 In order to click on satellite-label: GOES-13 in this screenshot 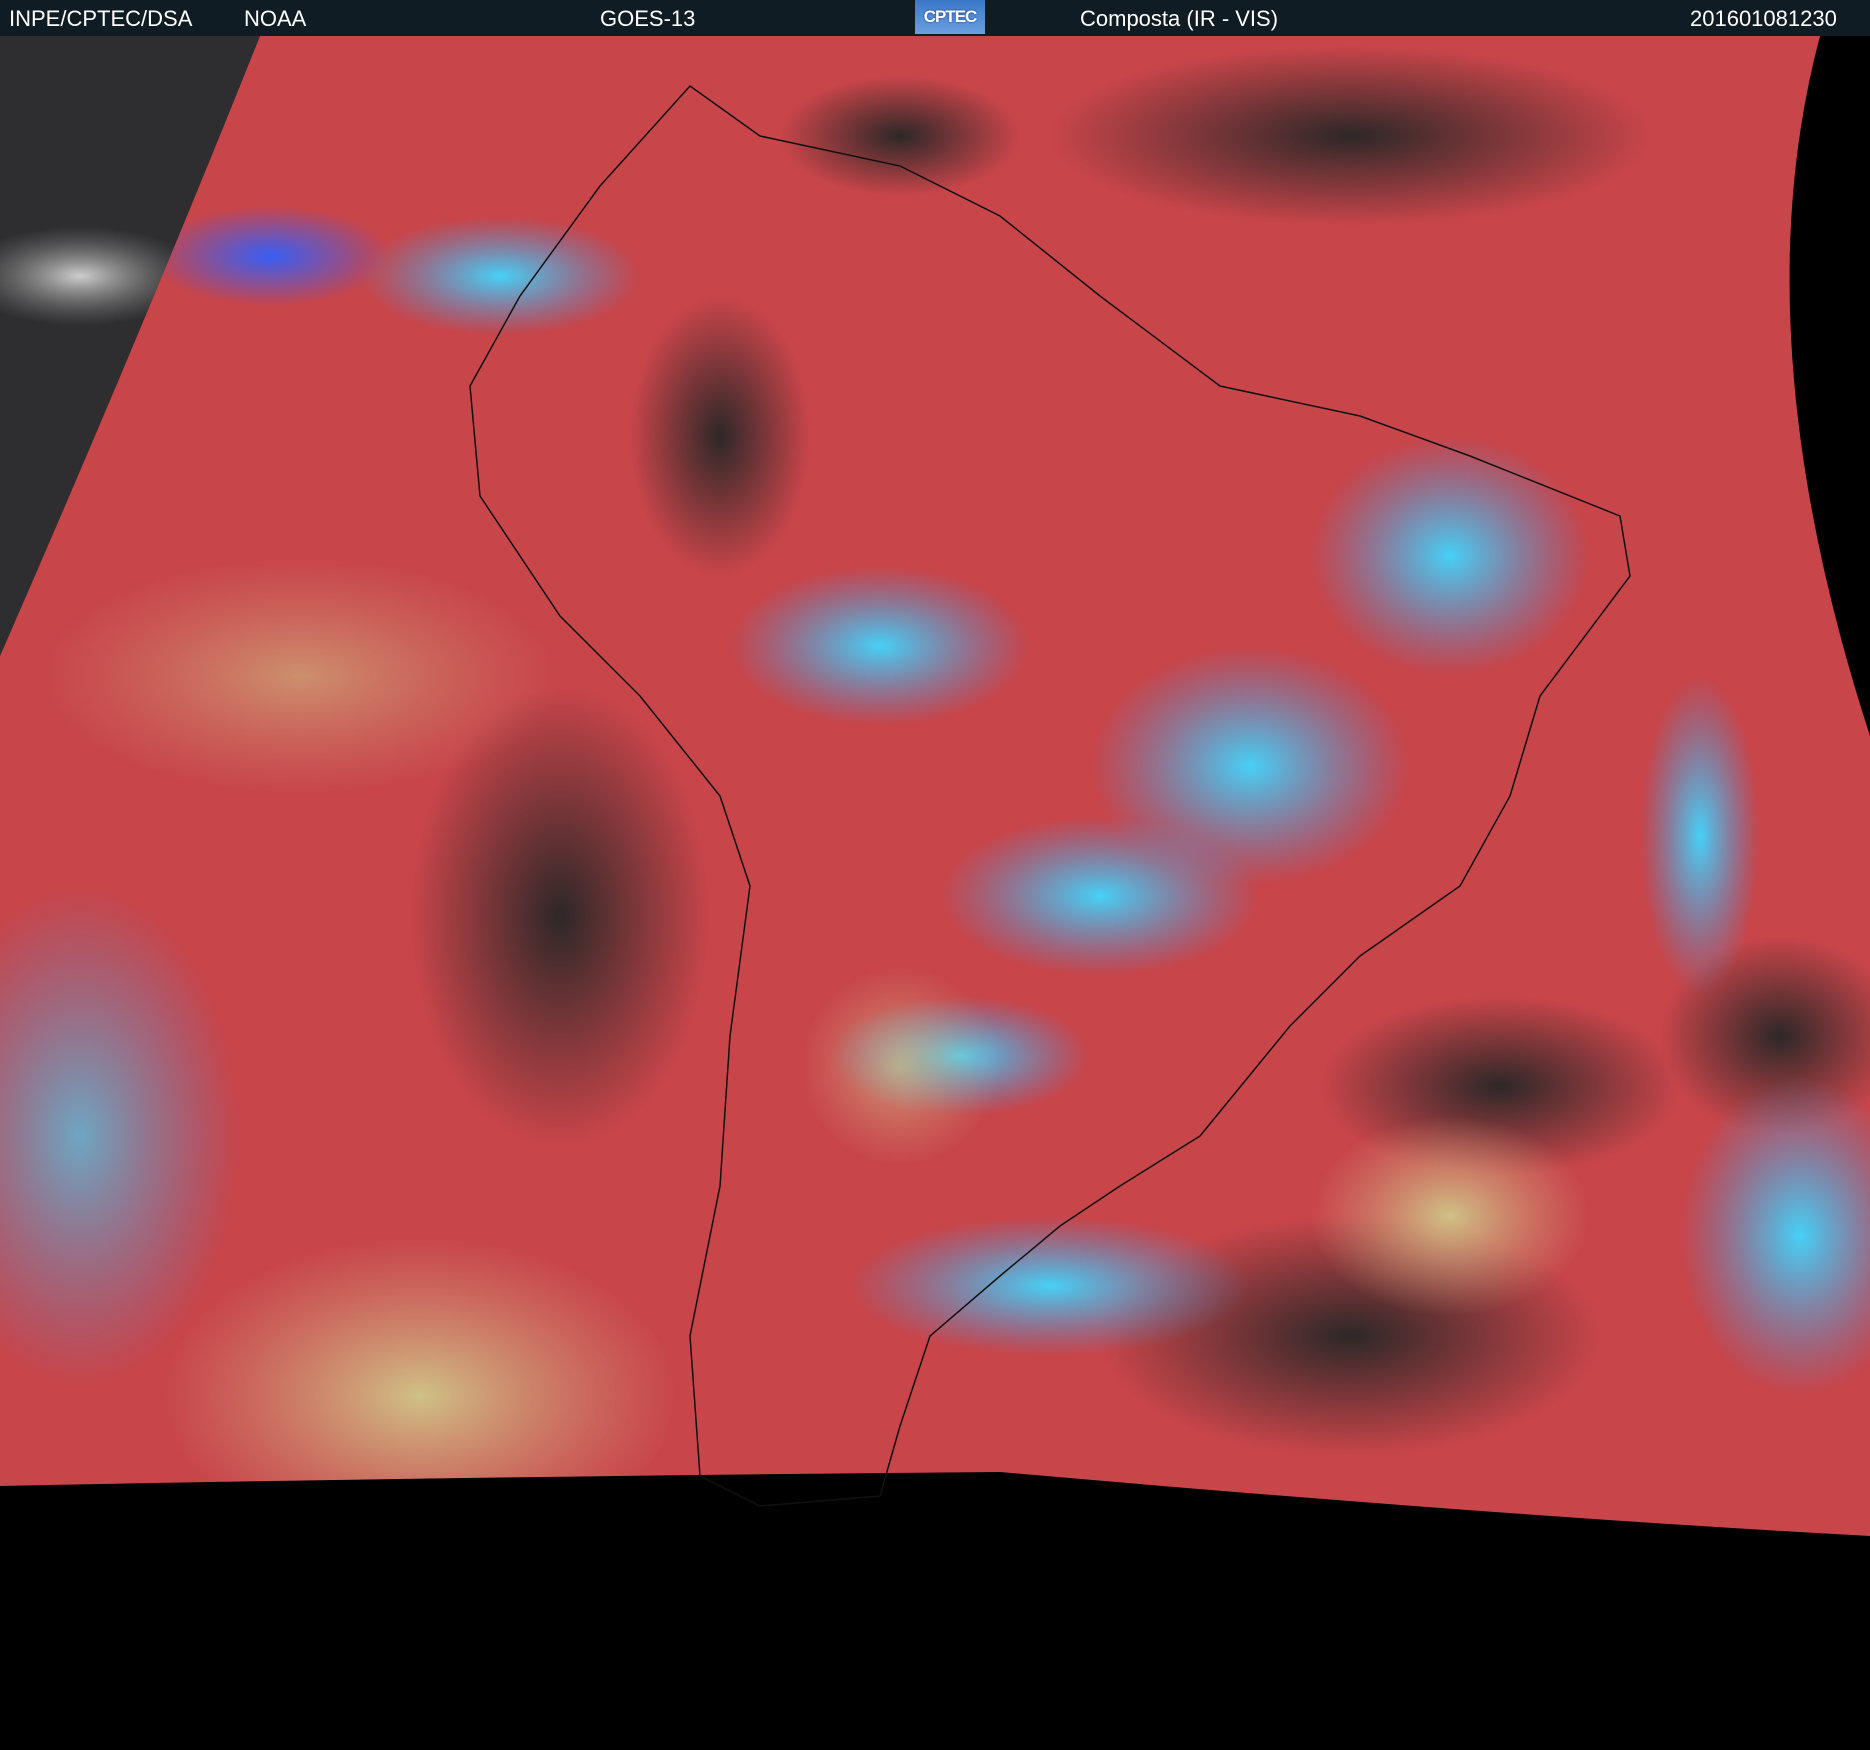, I will do `click(648, 18)`.